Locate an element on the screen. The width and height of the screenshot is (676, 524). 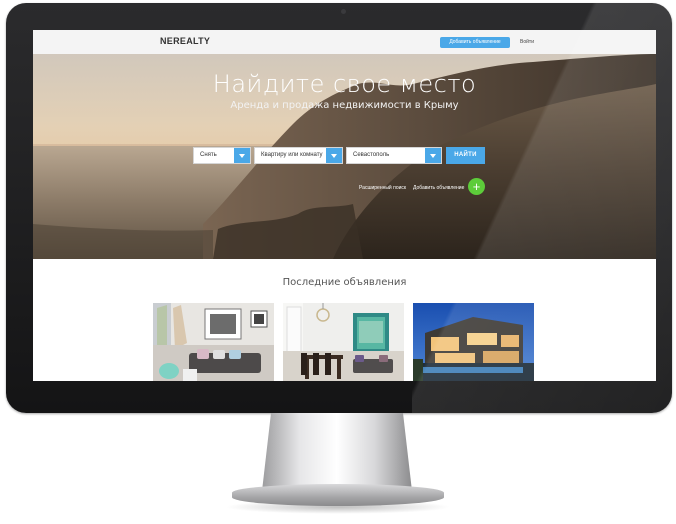
hero-subtitle: Аренда и продажа недвижимости в Крыму is located at coordinates (344, 105).